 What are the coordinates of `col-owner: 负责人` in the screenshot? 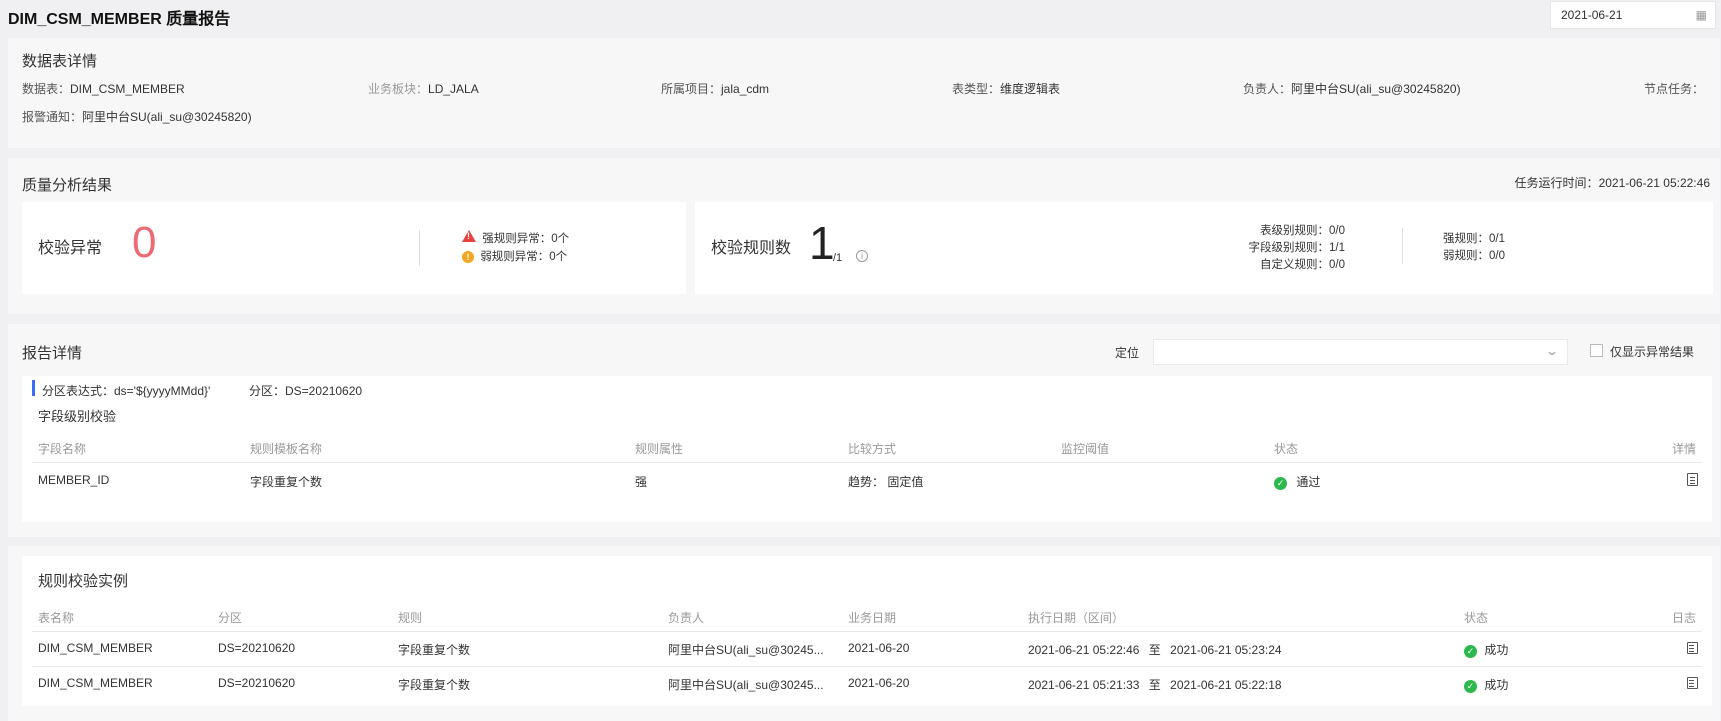 It's located at (686, 618).